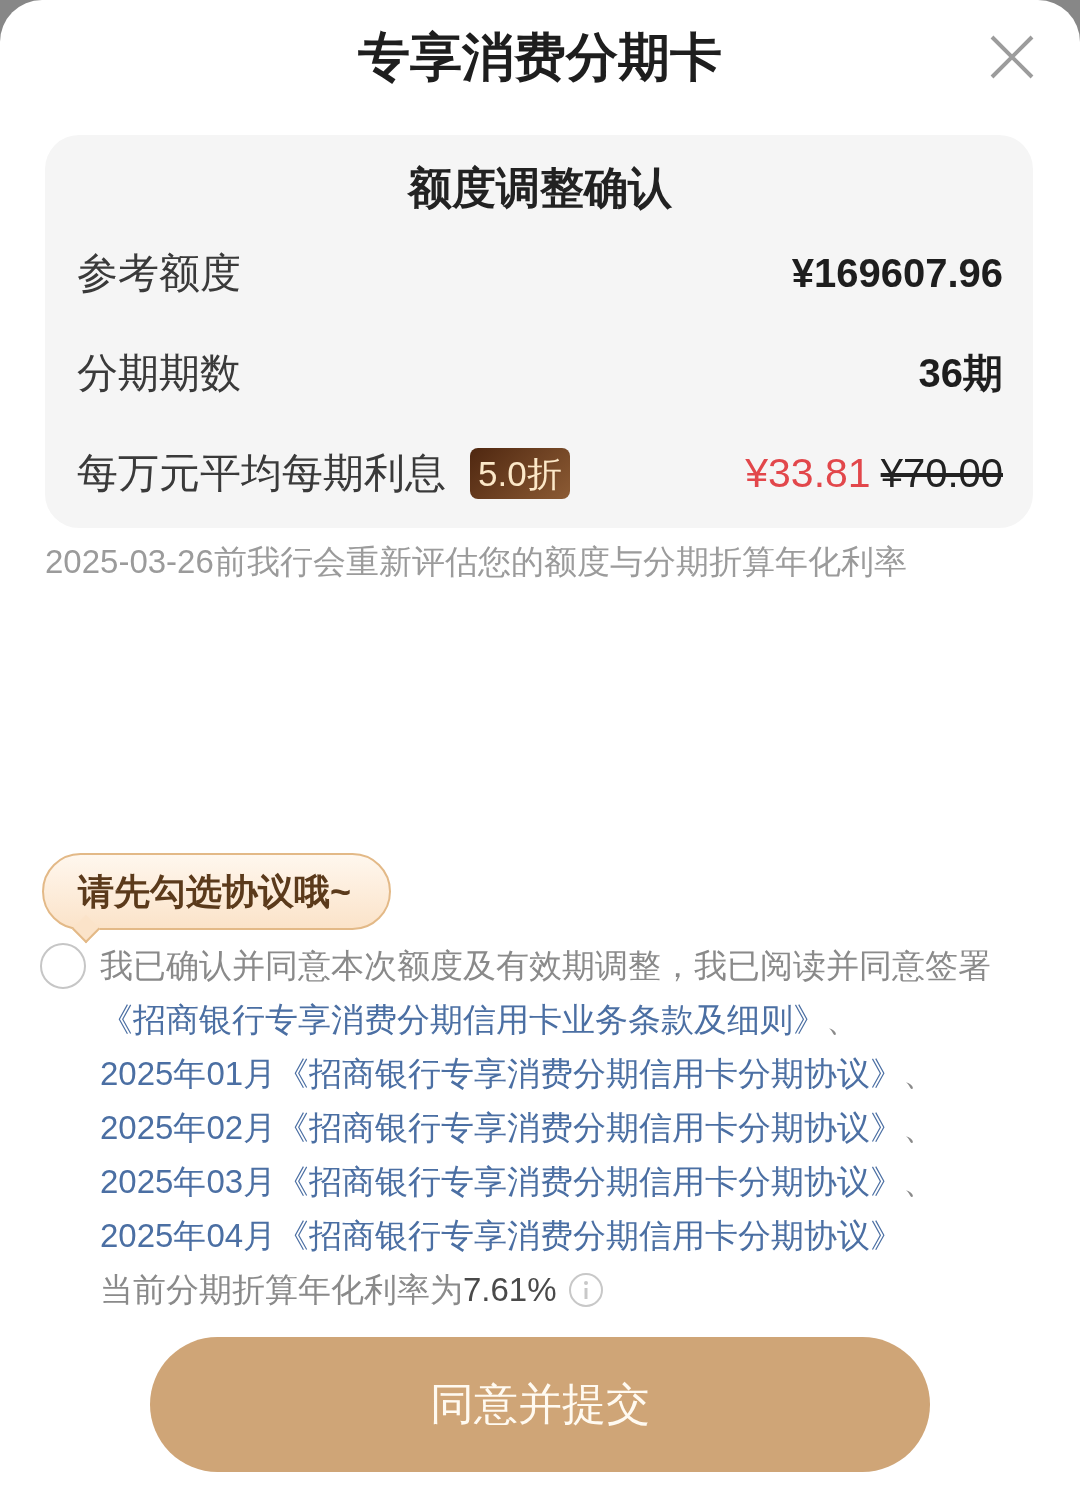 This screenshot has height=1501, width=1080. What do you see at coordinates (502, 1127) in the screenshot?
I see `agreement-link: 2025年02月《招商银行专享消费分期信用卡分期协议》` at bounding box center [502, 1127].